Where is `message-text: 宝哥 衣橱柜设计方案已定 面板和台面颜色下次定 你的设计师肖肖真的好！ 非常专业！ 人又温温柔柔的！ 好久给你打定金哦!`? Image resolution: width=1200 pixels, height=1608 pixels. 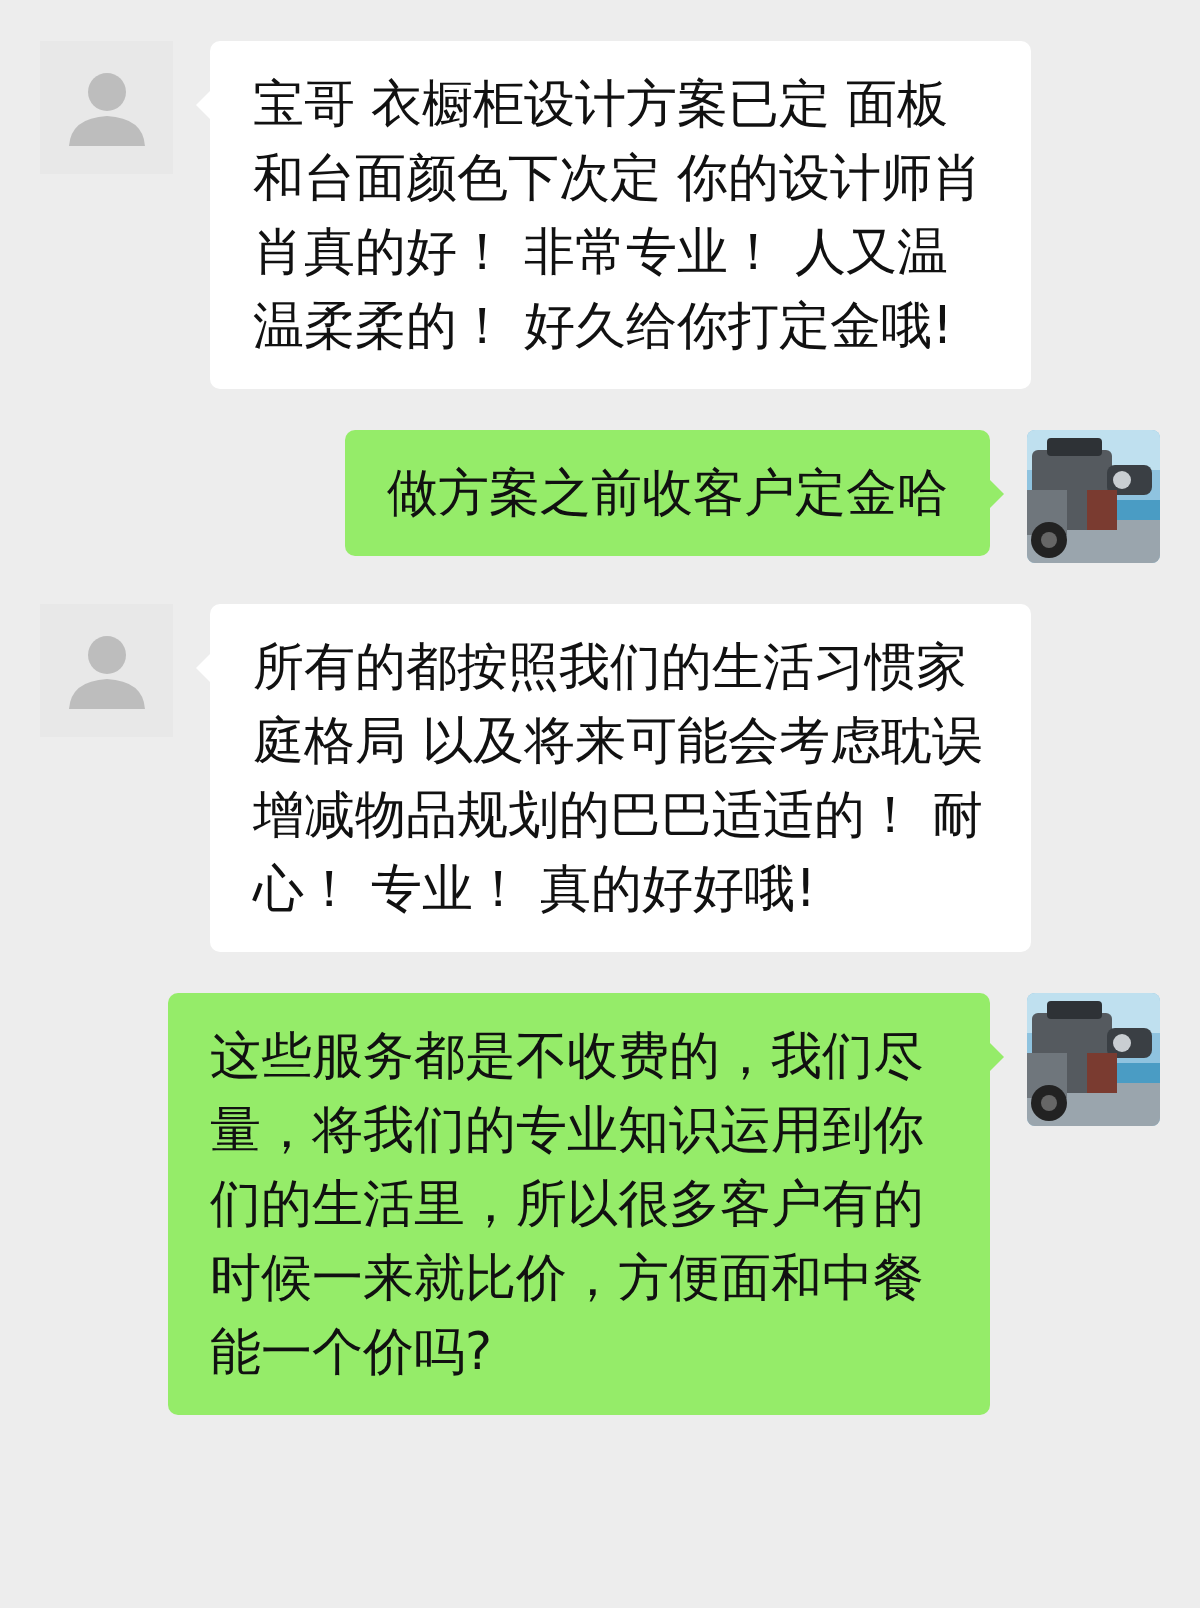 message-text: 宝哥 衣橱柜设计方案已定 面板和台面颜色下次定 你的设计师肖肖真的好！ 非常专业！ 人又温温柔柔的！ 好久给你打定金哦! is located at coordinates (619, 215).